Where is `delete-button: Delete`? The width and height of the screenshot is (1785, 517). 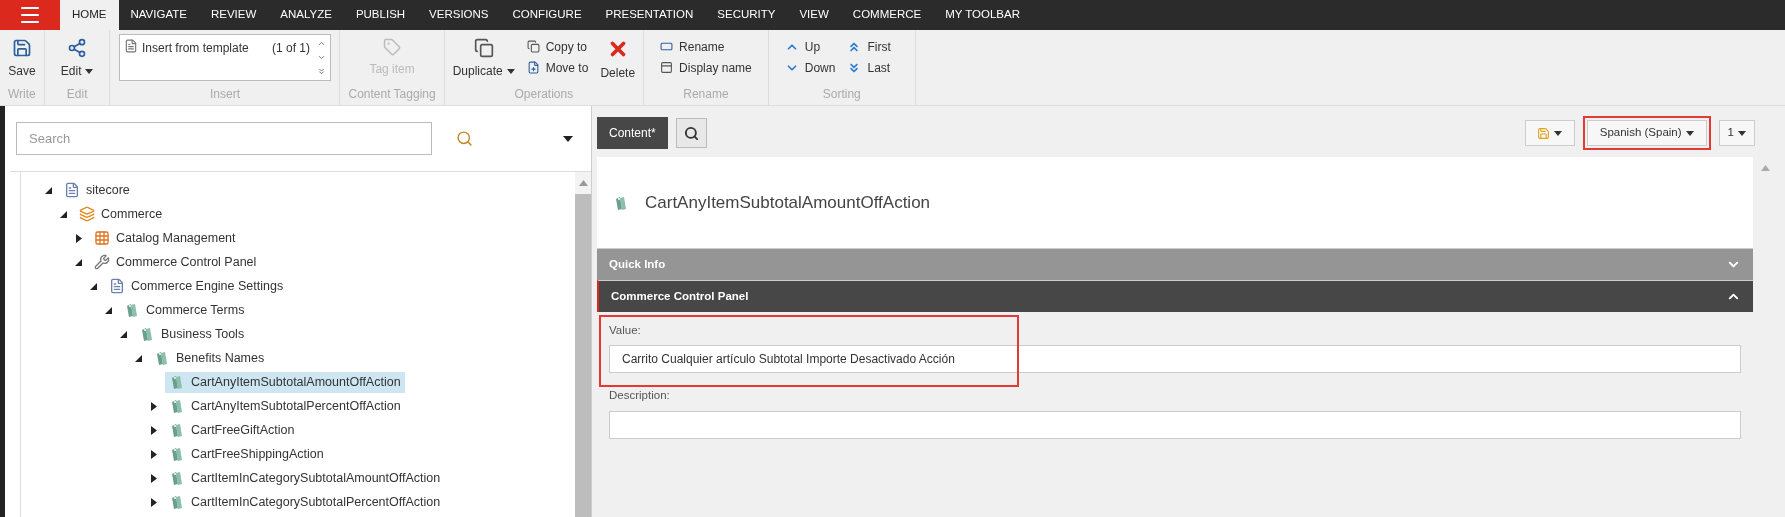 delete-button: Delete is located at coordinates (618, 58).